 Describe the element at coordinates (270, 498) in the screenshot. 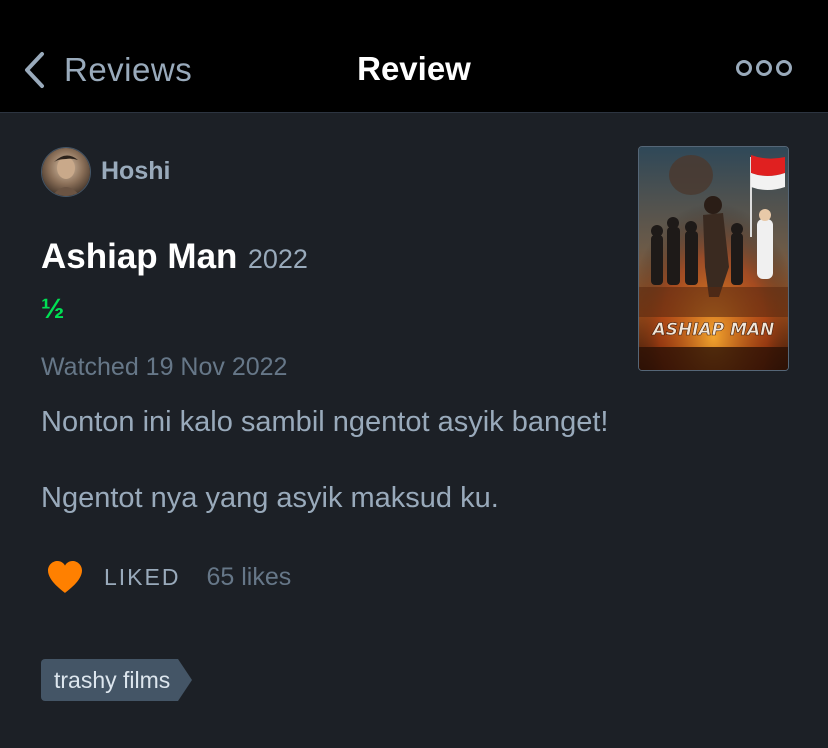

I see `review-paragraph: Ngentot nya yang asyik maksud ku.` at that location.